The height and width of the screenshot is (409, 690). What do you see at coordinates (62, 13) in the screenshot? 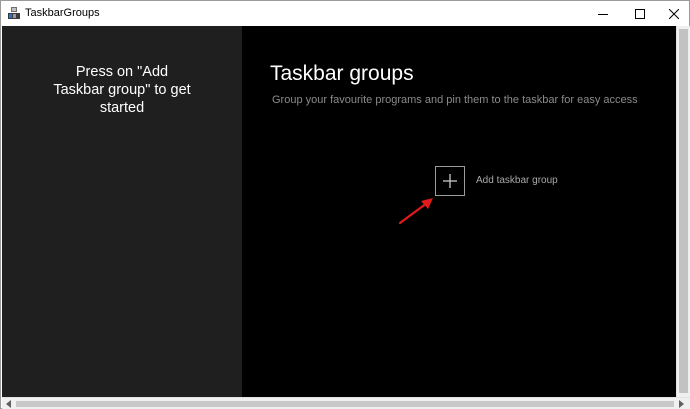
I see `window-title: TaskbarGroups` at bounding box center [62, 13].